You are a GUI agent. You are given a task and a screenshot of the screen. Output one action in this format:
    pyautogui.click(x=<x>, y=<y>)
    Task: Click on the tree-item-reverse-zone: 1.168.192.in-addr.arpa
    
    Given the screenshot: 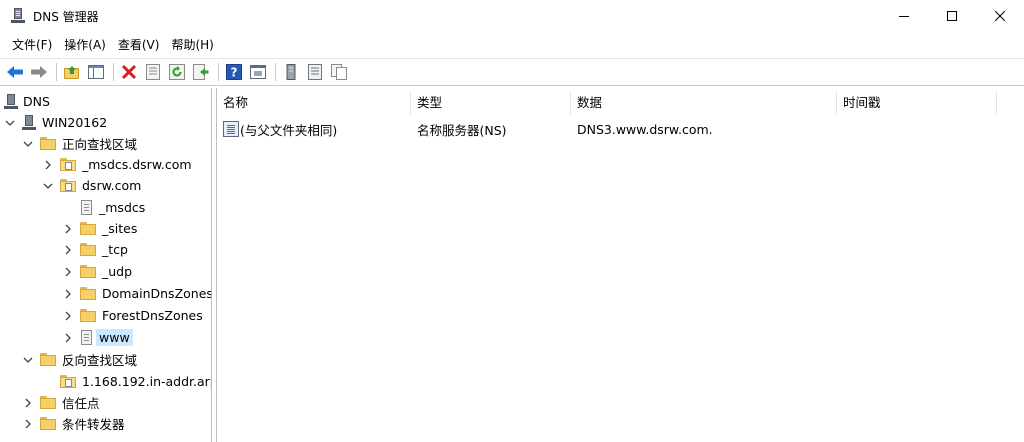 What is the action you would take?
    pyautogui.click(x=136, y=381)
    